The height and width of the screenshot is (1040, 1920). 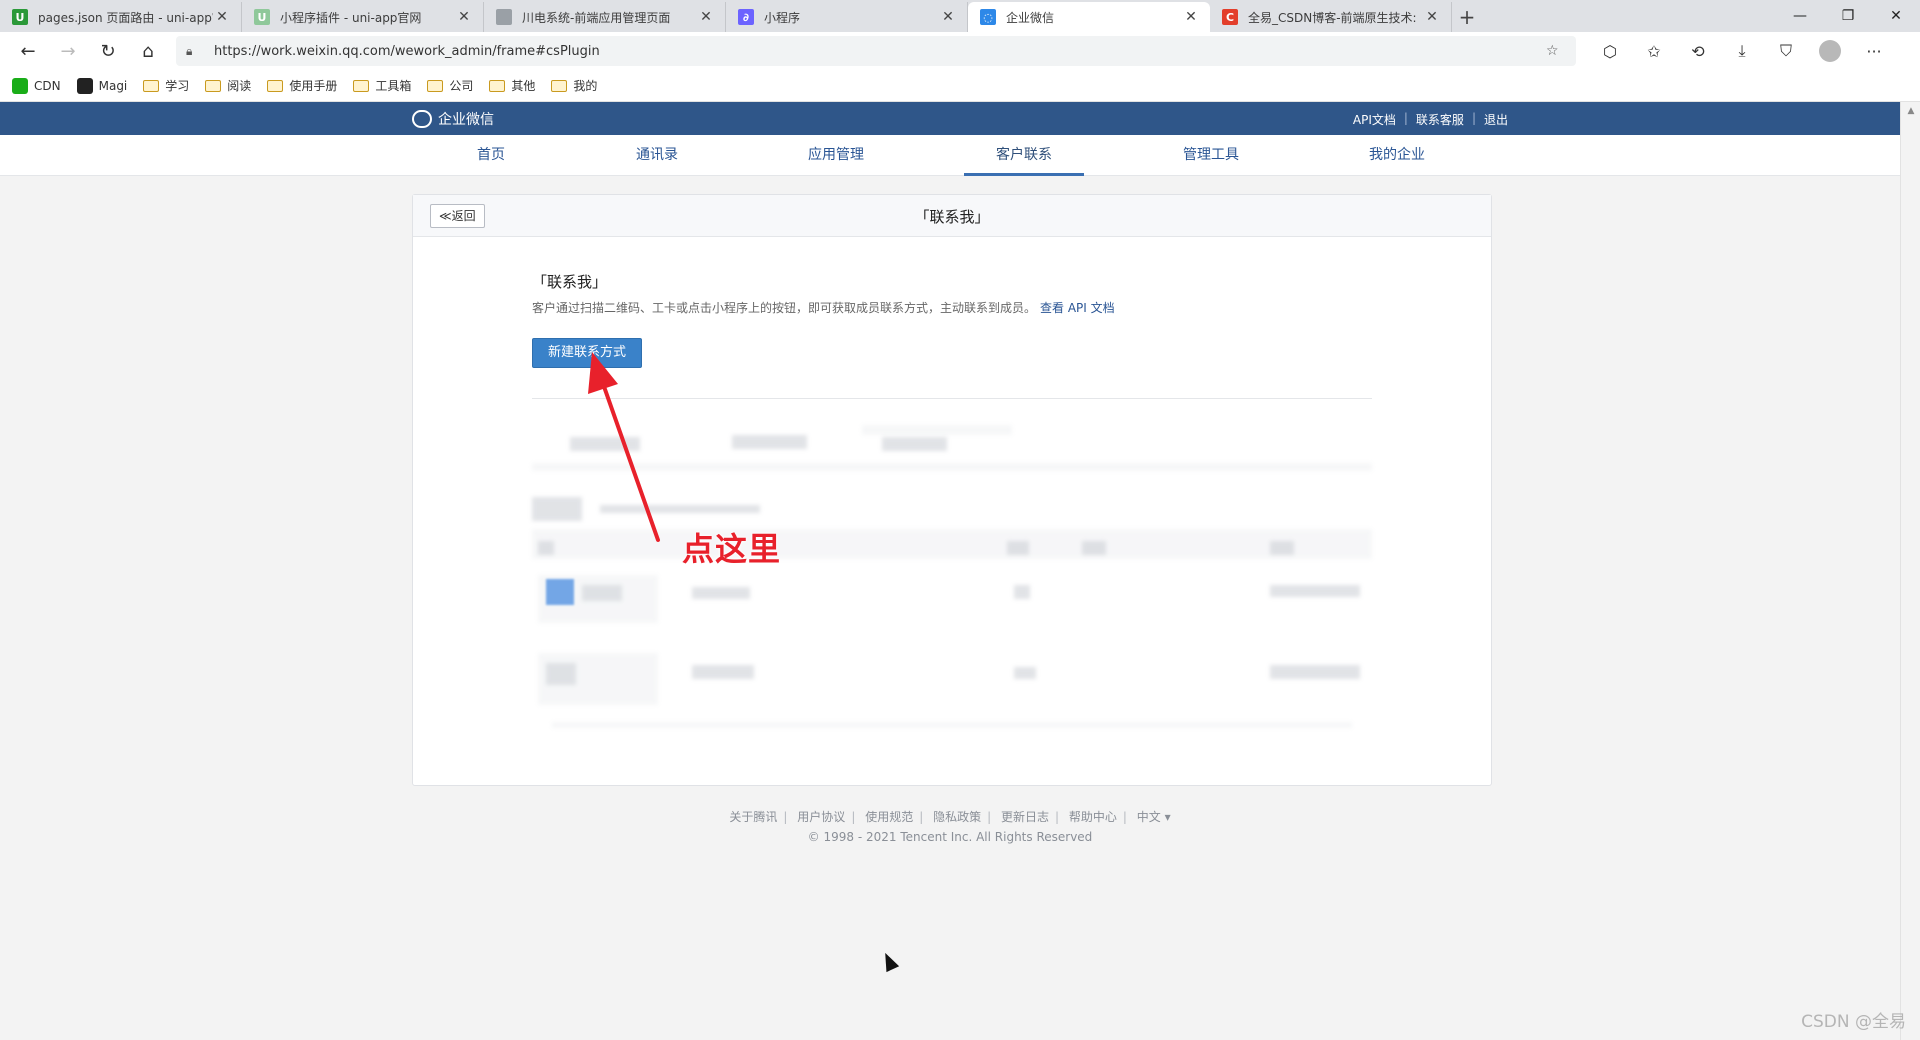 I want to click on forward-arrow-icon: →, so click(x=68, y=51).